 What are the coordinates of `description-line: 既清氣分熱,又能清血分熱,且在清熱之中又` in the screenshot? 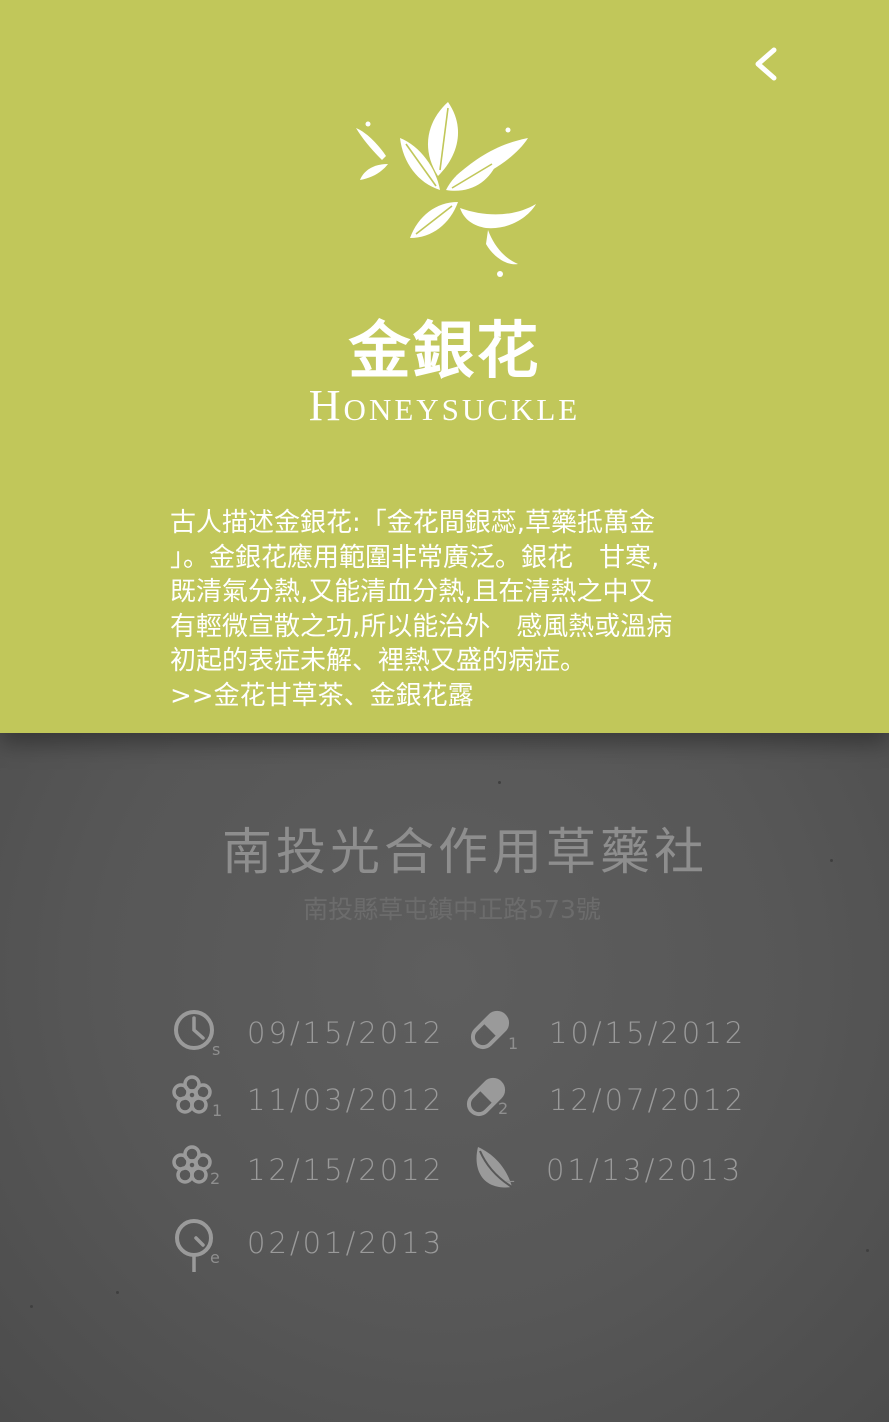 It's located at (412, 592).